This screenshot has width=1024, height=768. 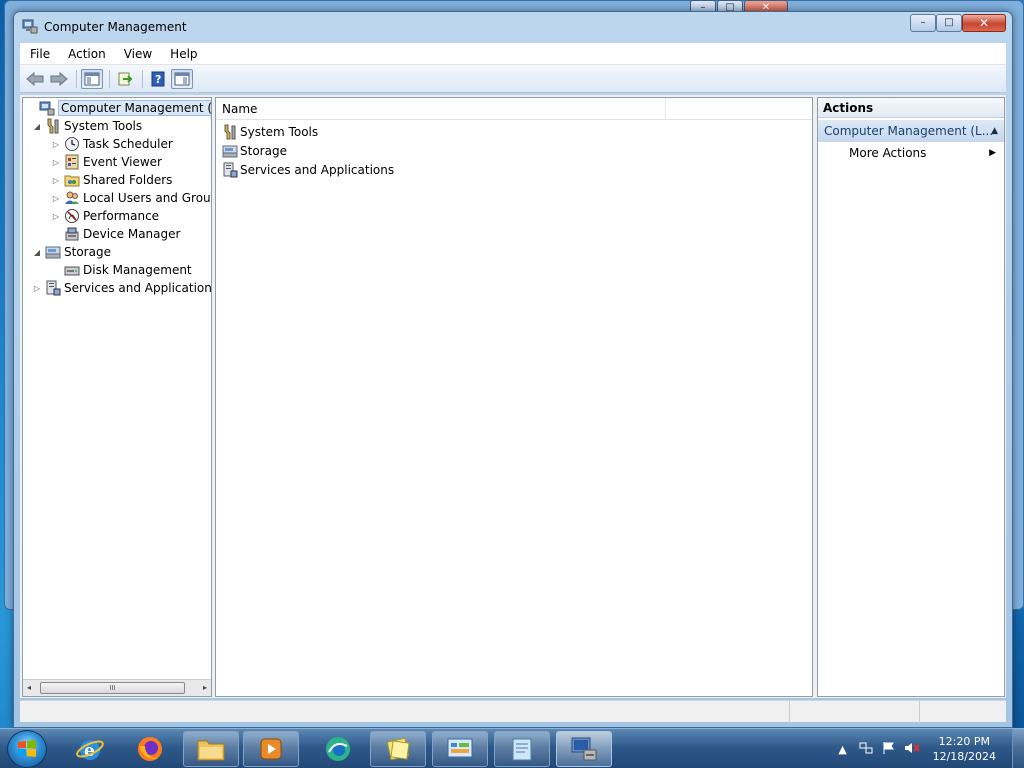 I want to click on more-actions-item: More Actions ▶, so click(x=911, y=153).